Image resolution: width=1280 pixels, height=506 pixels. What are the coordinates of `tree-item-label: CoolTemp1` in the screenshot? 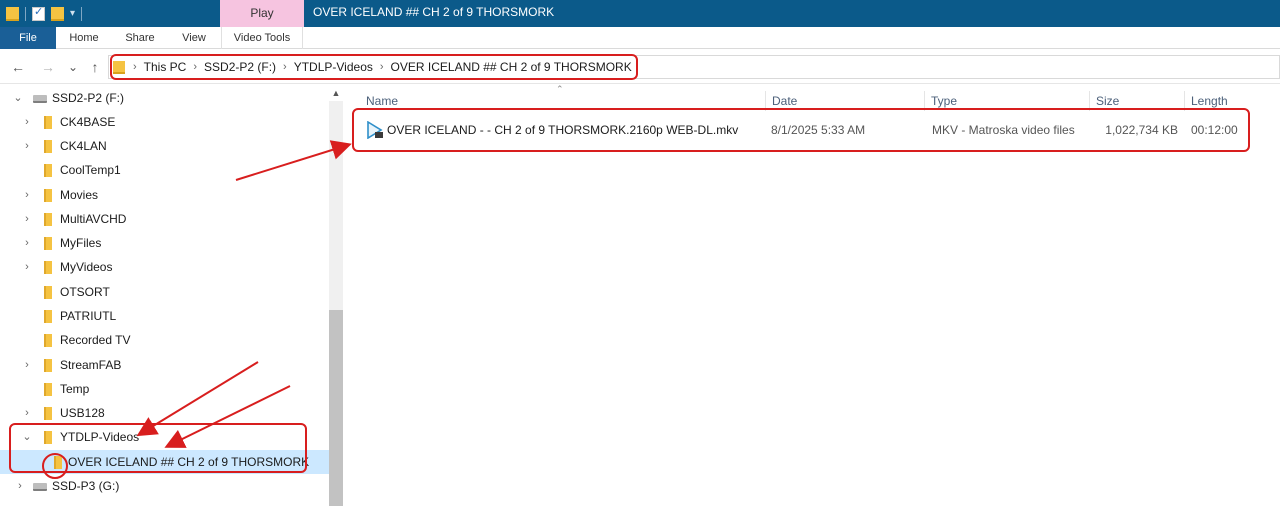 It's located at (90, 170).